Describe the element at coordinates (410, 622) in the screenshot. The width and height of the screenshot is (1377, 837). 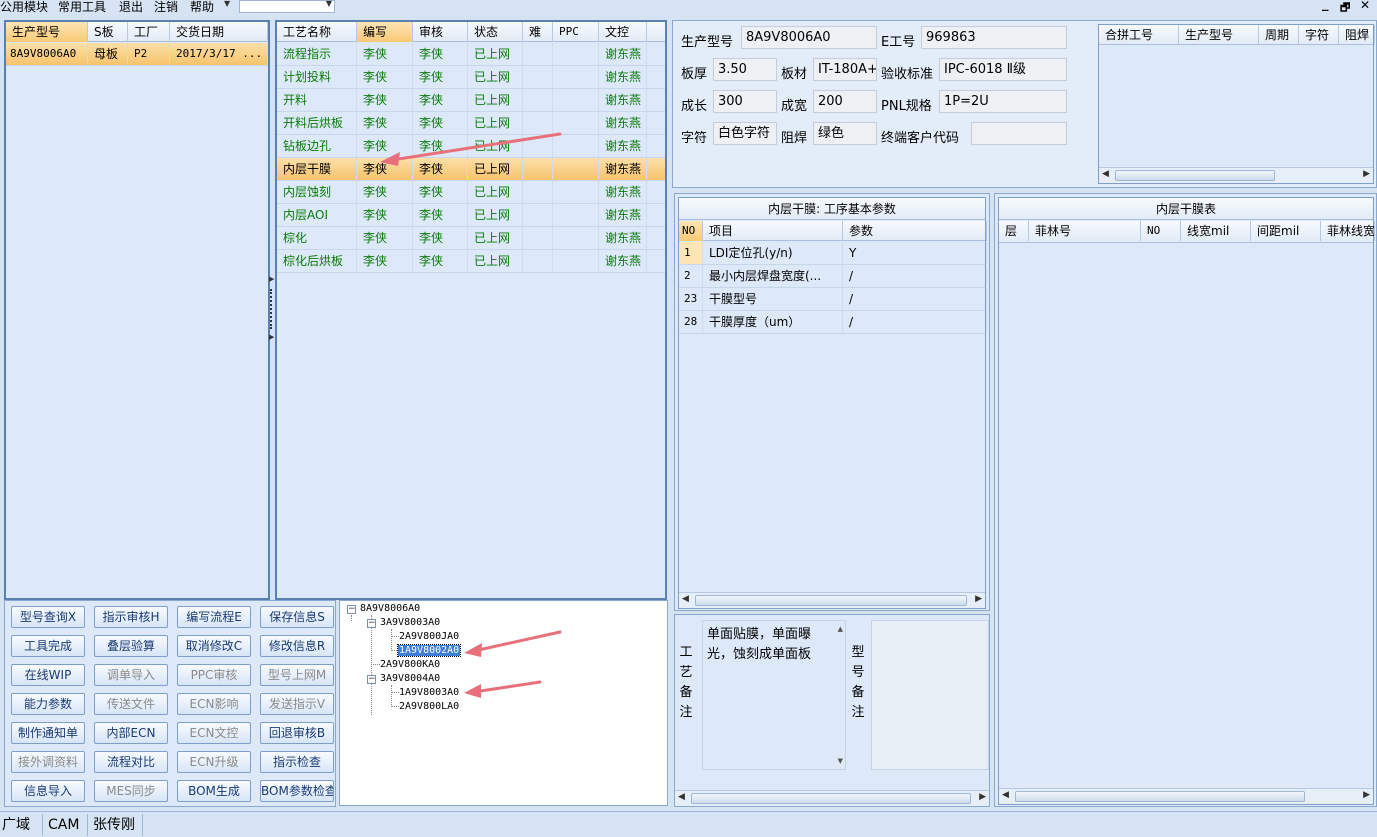
I see `tree-node: 3A9V8003A0` at that location.